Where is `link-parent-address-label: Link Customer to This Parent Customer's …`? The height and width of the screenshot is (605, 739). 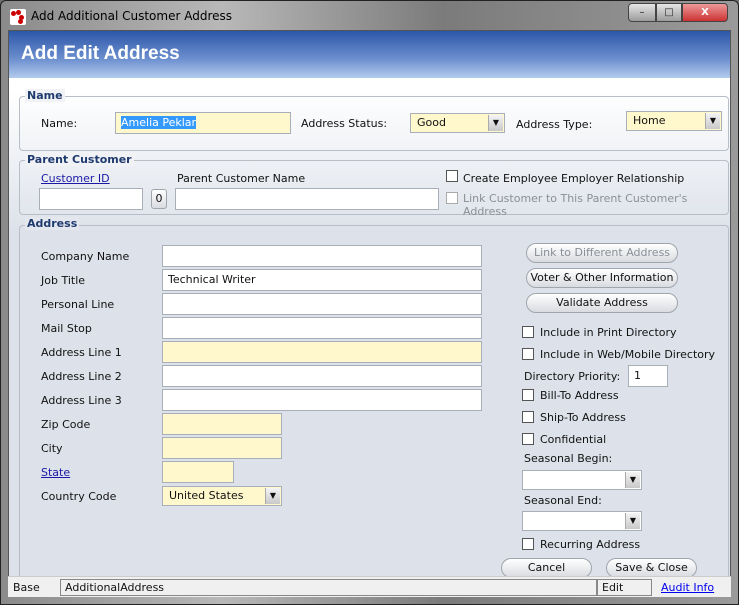
link-parent-address-label: Link Customer to This Parent Customer's … is located at coordinates (575, 205).